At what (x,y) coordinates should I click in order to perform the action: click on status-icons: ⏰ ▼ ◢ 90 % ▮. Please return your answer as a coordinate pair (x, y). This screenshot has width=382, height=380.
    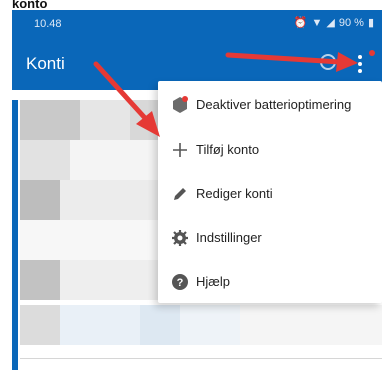
    Looking at the image, I should click on (333, 23).